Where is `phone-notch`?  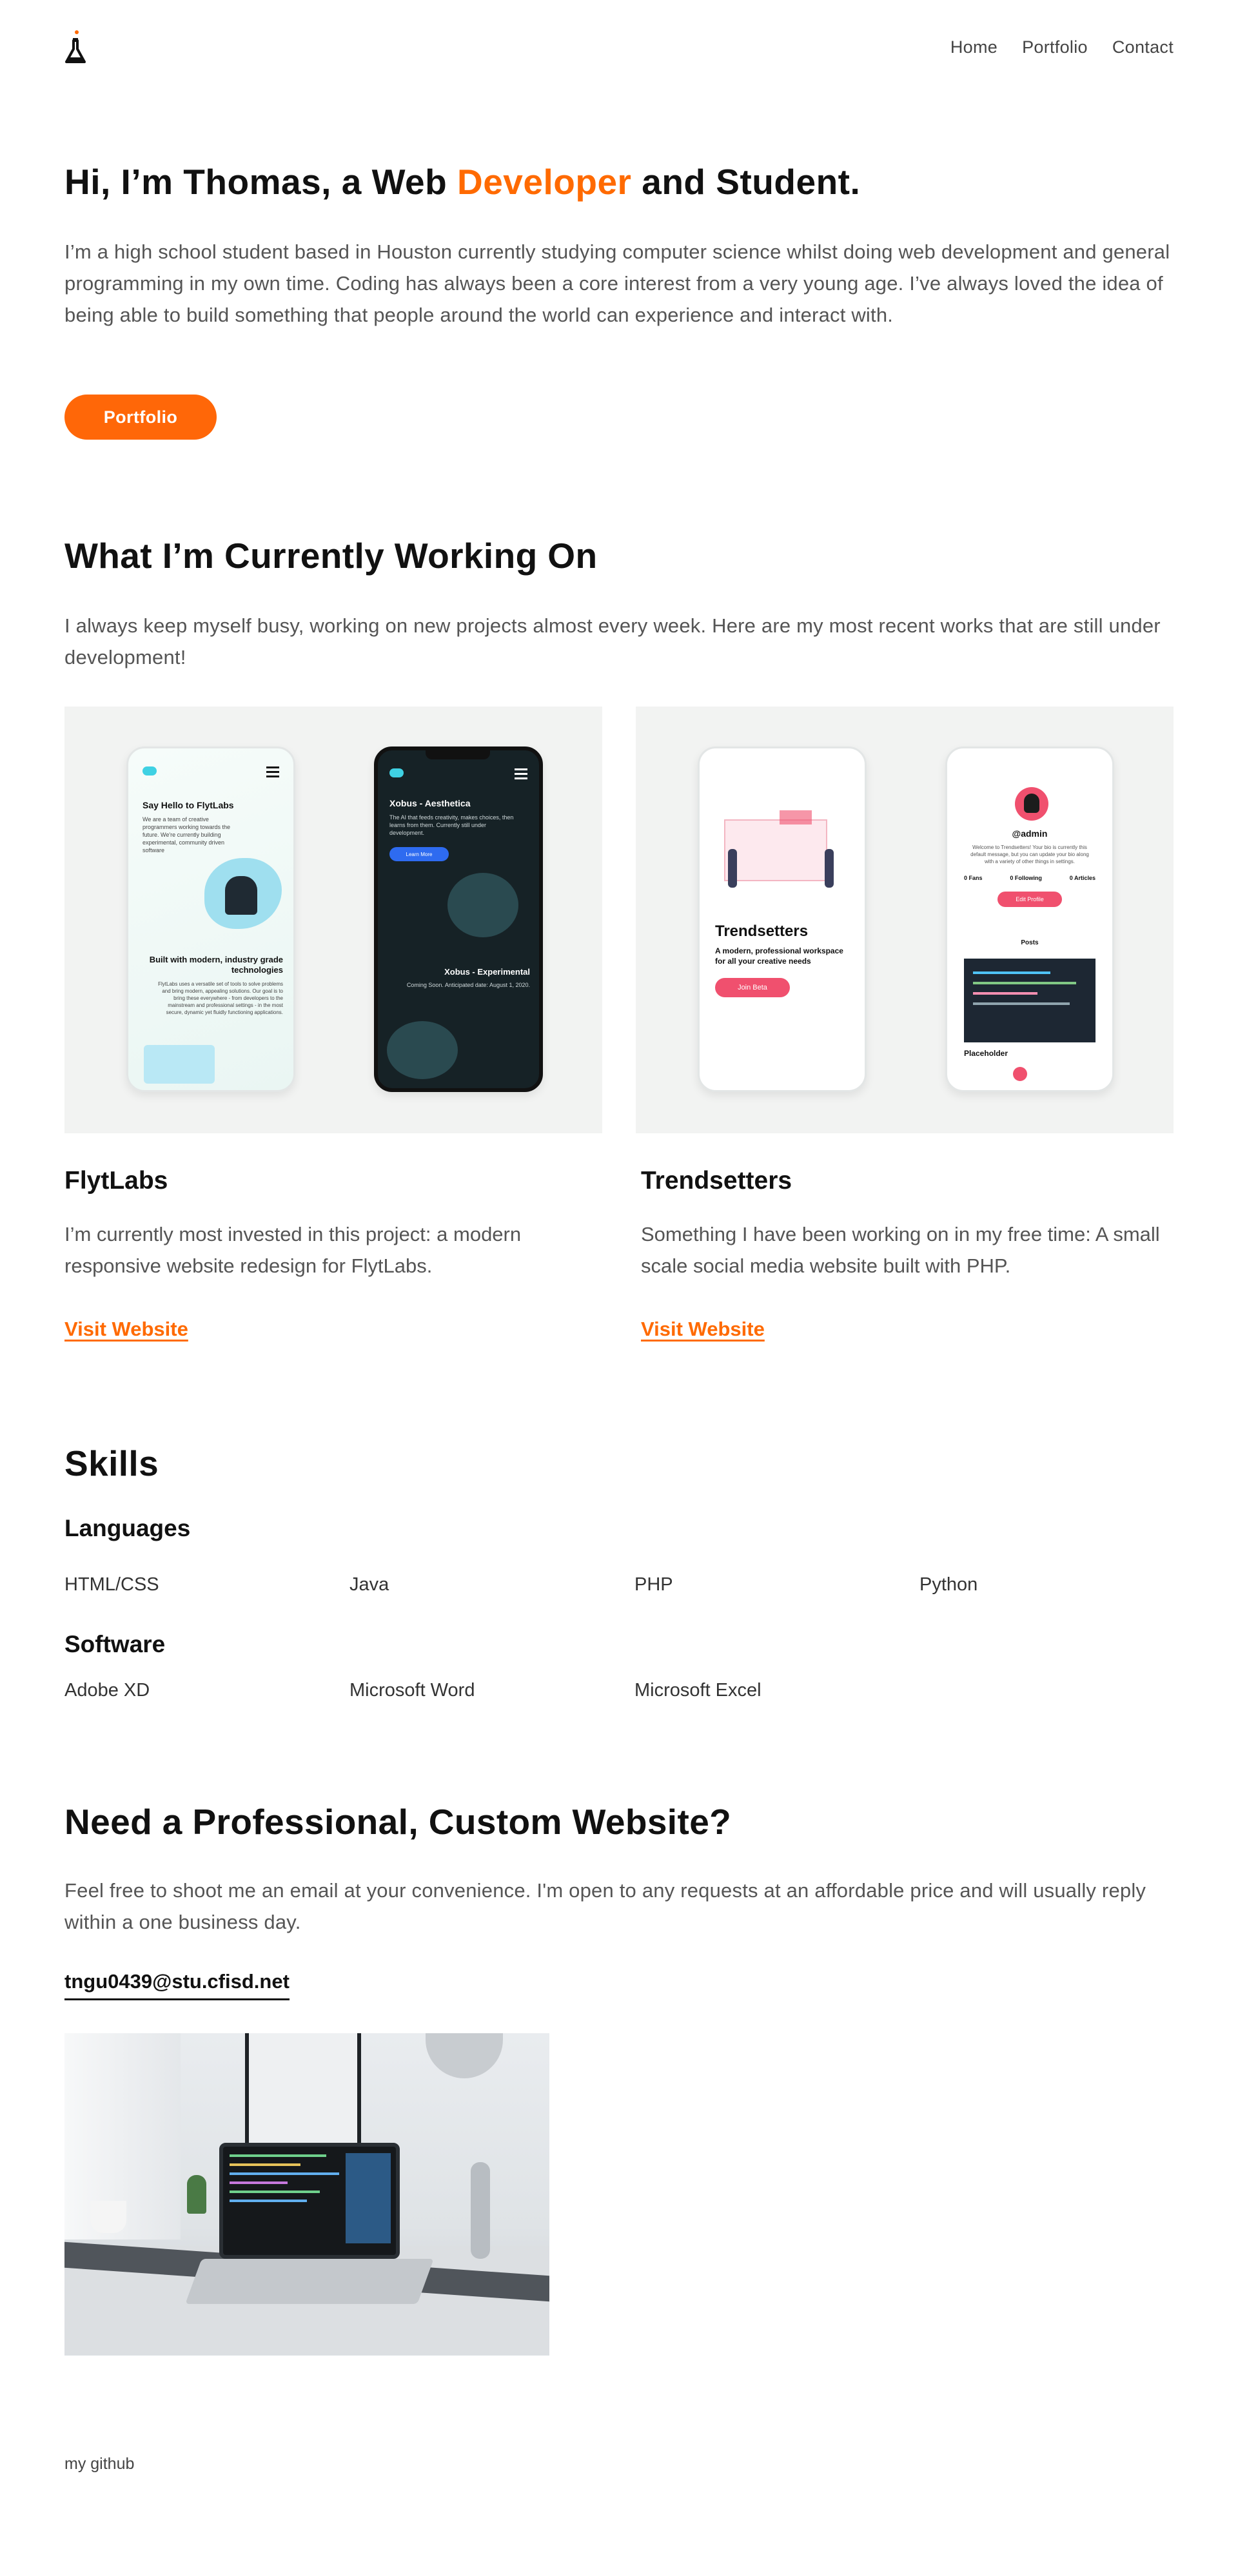
phone-notch is located at coordinates (458, 754).